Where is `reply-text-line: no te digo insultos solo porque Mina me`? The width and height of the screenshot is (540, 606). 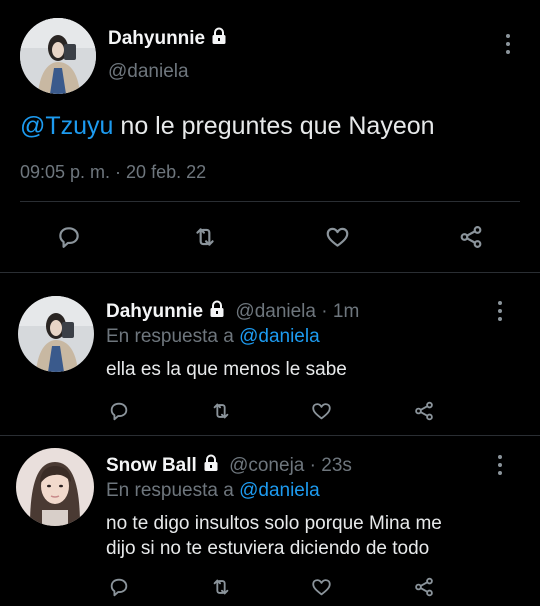 reply-text-line: no te digo insultos solo porque Mina me is located at coordinates (274, 523).